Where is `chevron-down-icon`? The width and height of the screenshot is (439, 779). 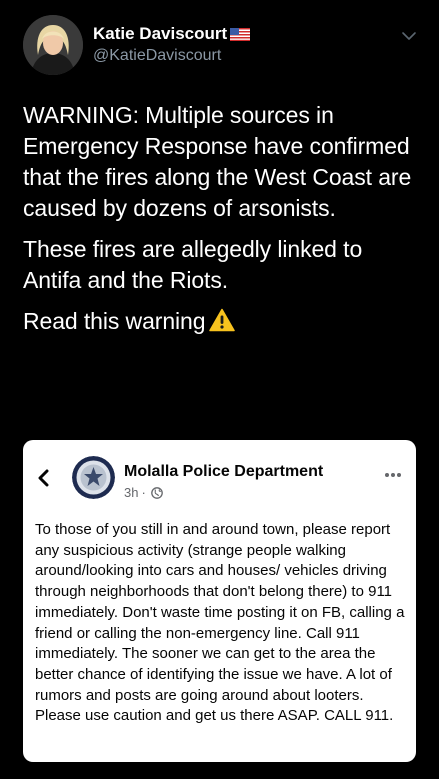 chevron-down-icon is located at coordinates (409, 36).